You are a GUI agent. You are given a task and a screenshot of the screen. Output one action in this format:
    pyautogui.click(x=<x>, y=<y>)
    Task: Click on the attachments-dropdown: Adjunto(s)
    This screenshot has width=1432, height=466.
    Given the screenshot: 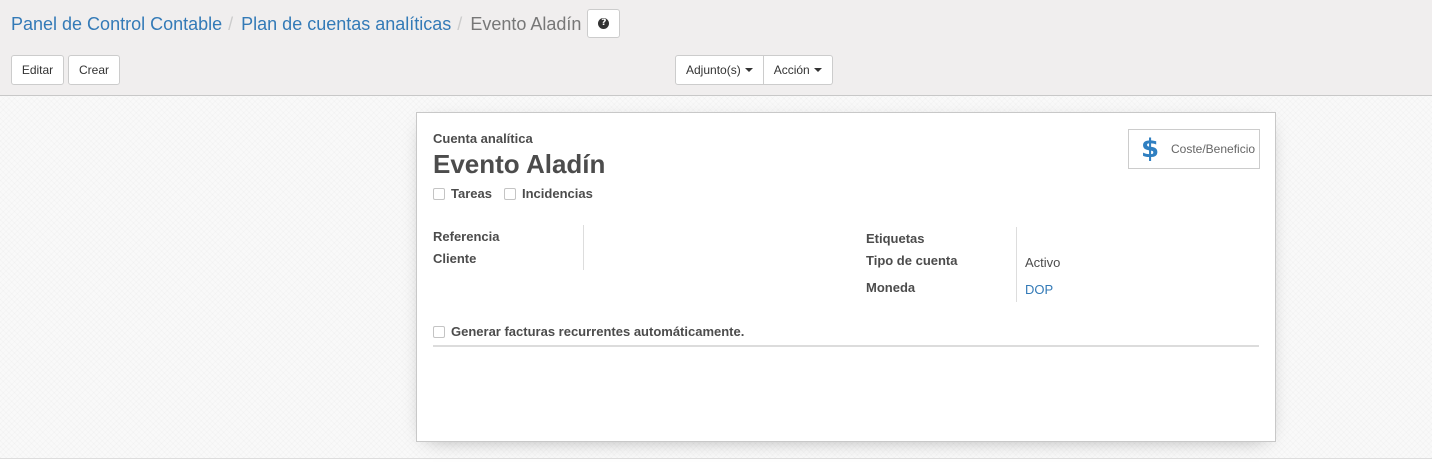 What is the action you would take?
    pyautogui.click(x=719, y=70)
    